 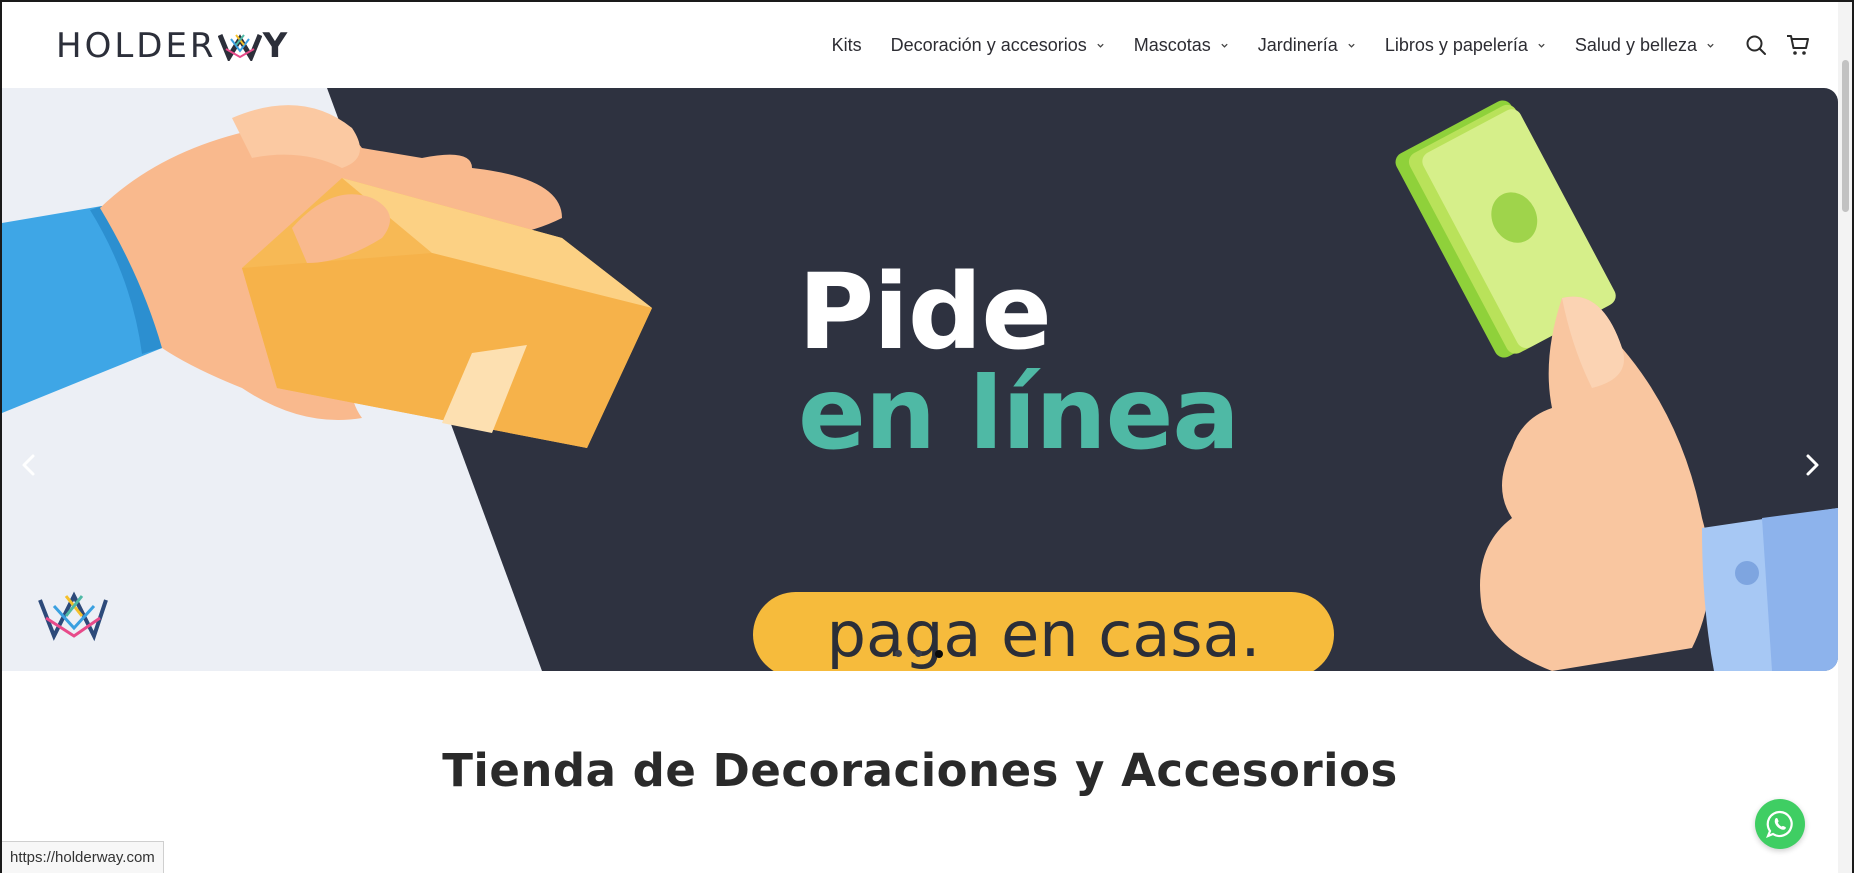 What do you see at coordinates (1845, 136) in the screenshot?
I see `scrollbar-thumb` at bounding box center [1845, 136].